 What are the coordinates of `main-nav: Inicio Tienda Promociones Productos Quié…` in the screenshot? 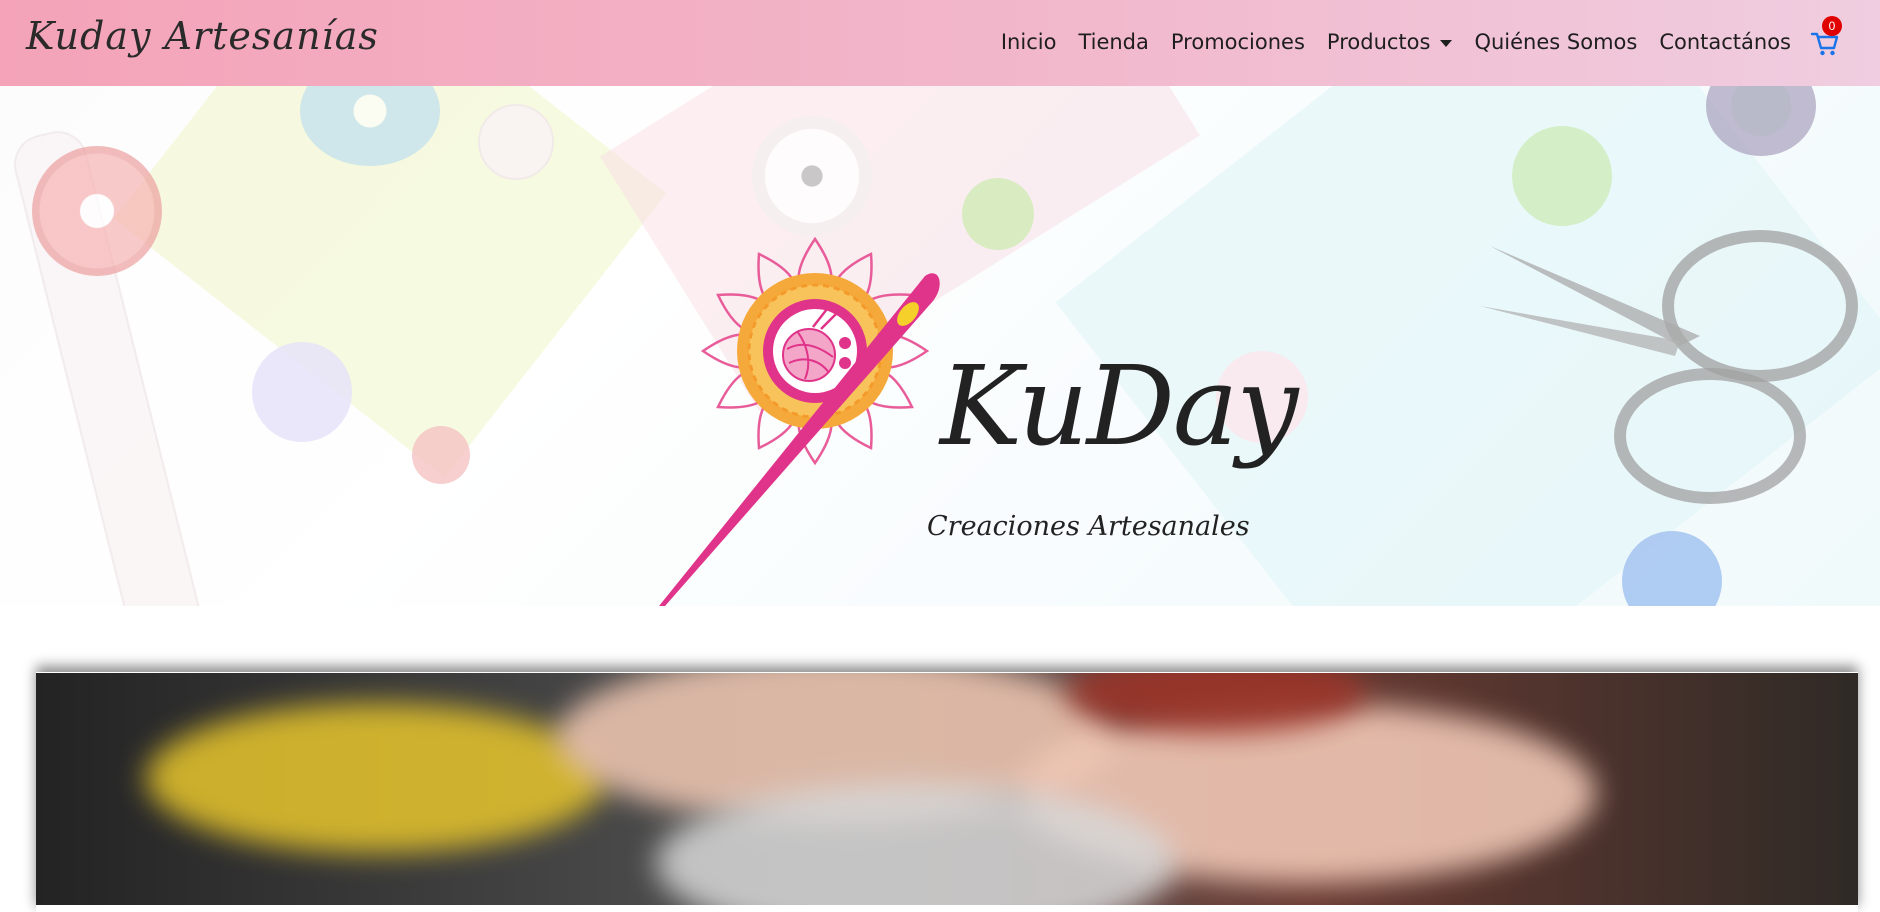 It's located at (1416, 38).